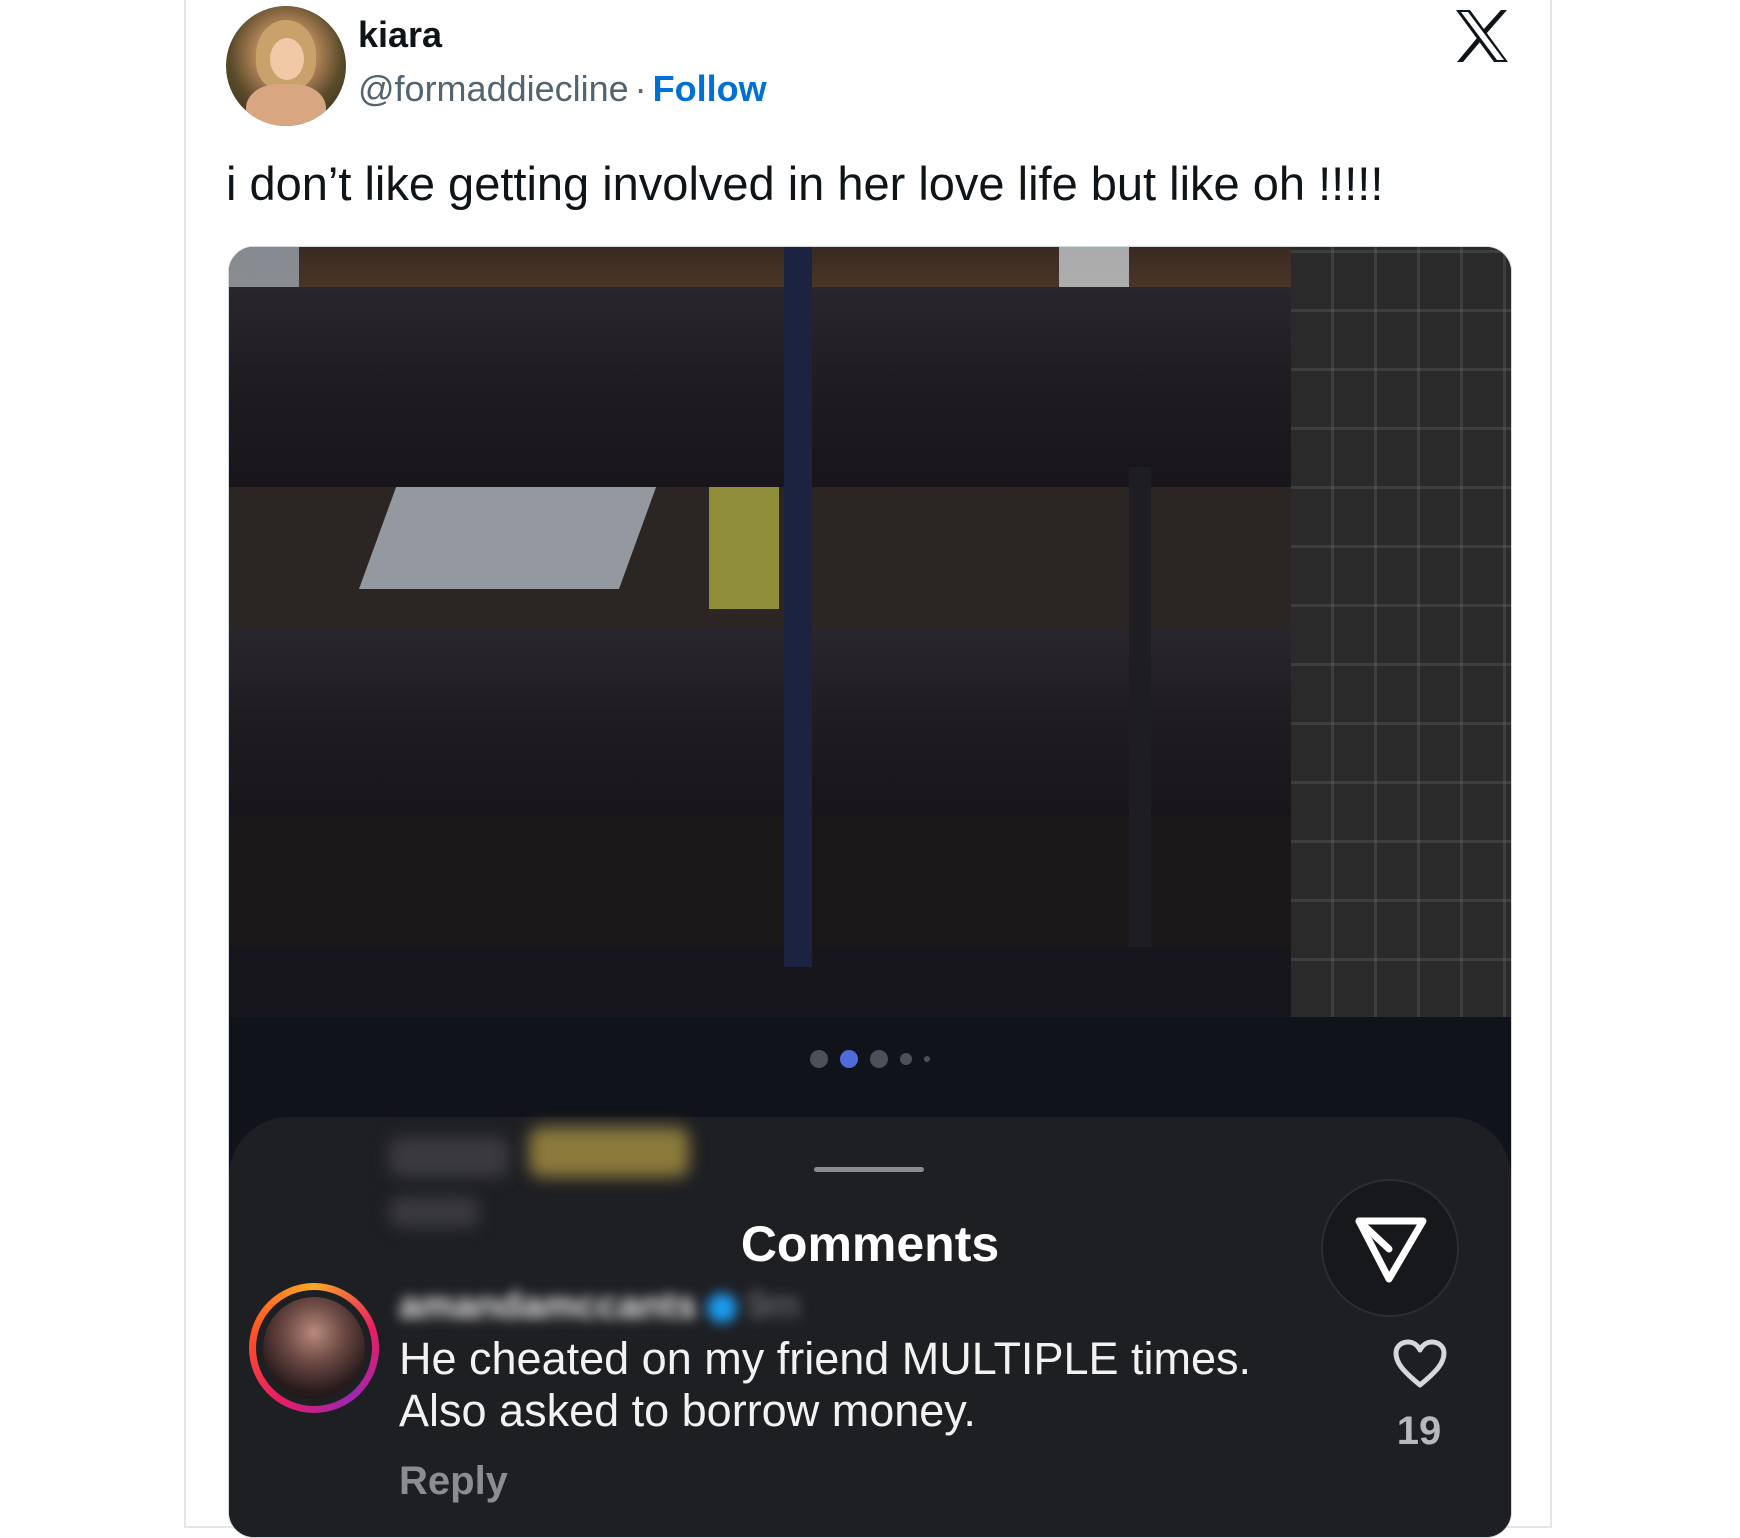  I want to click on comment-text-line: Also asked to borrow money., so click(687, 1410).